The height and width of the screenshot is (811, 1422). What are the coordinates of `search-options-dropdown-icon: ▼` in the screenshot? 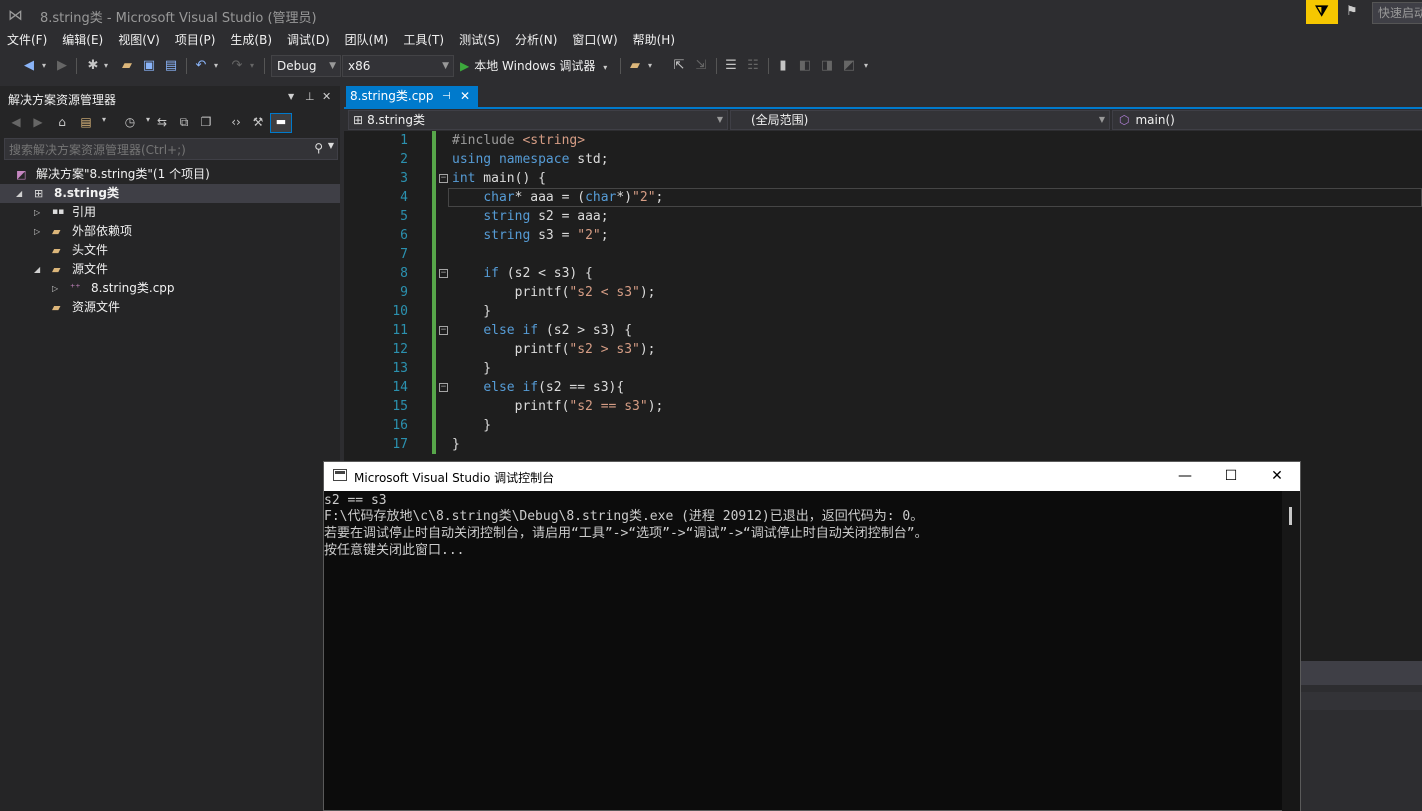 It's located at (331, 145).